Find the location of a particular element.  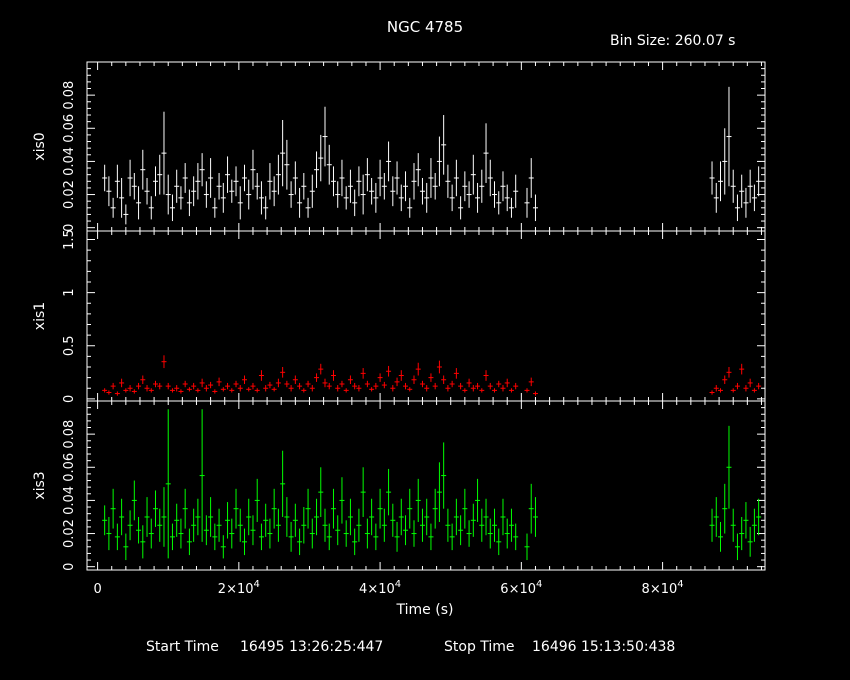

y-tick-label: 1.5 is located at coordinates (69, 239).